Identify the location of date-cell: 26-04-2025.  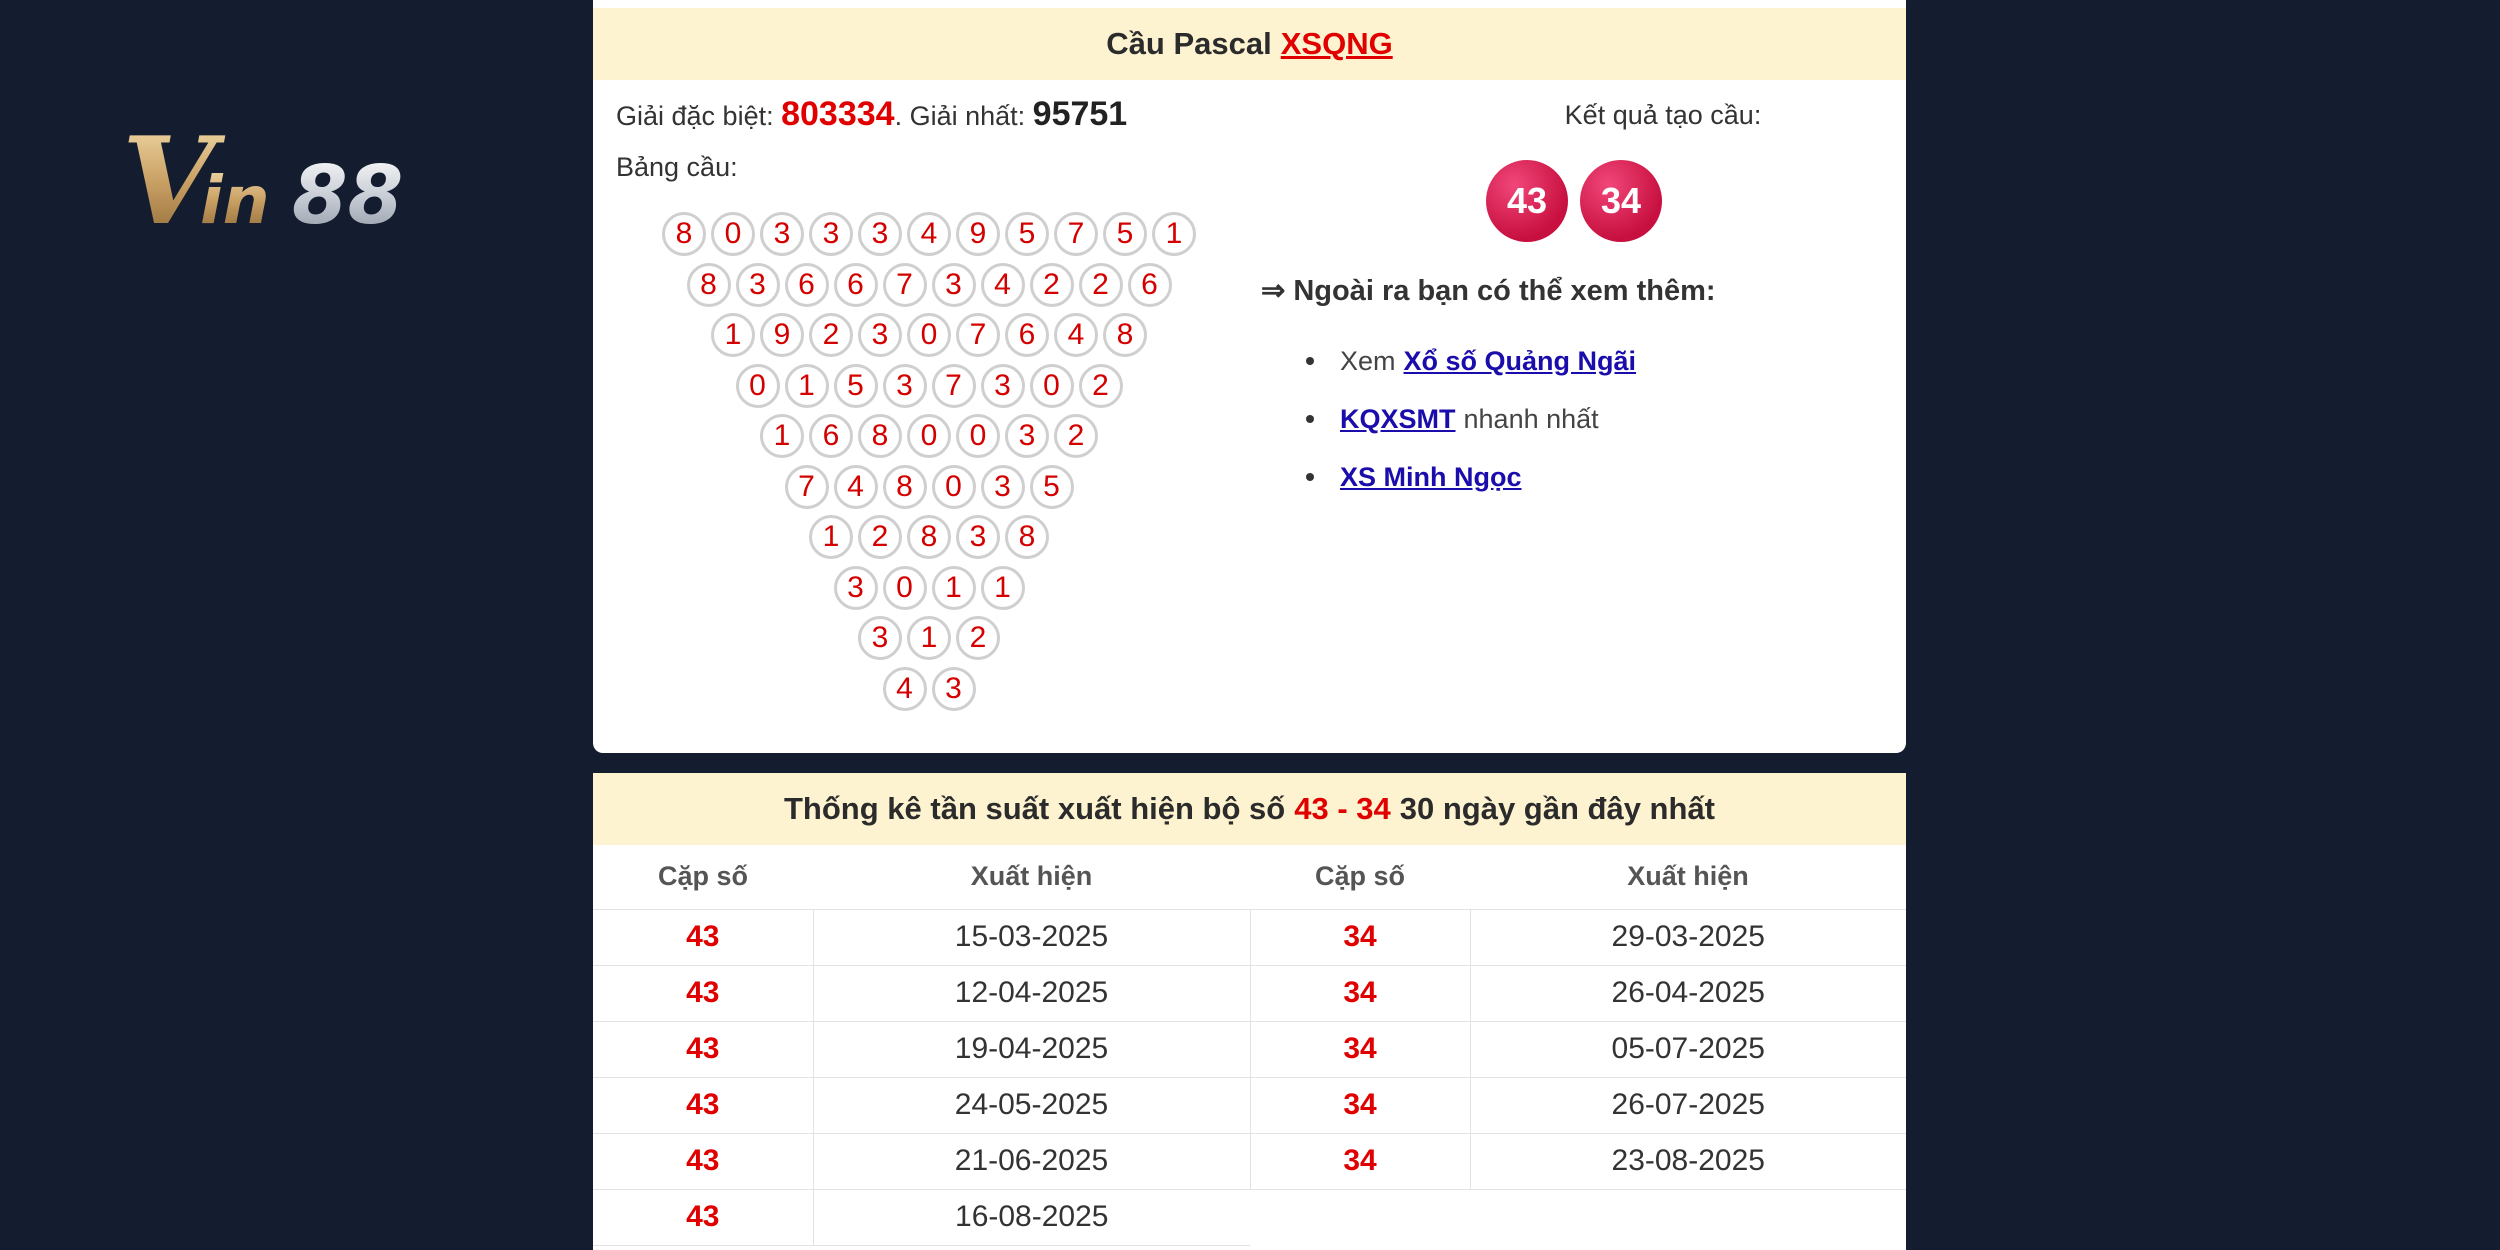
(1687, 993).